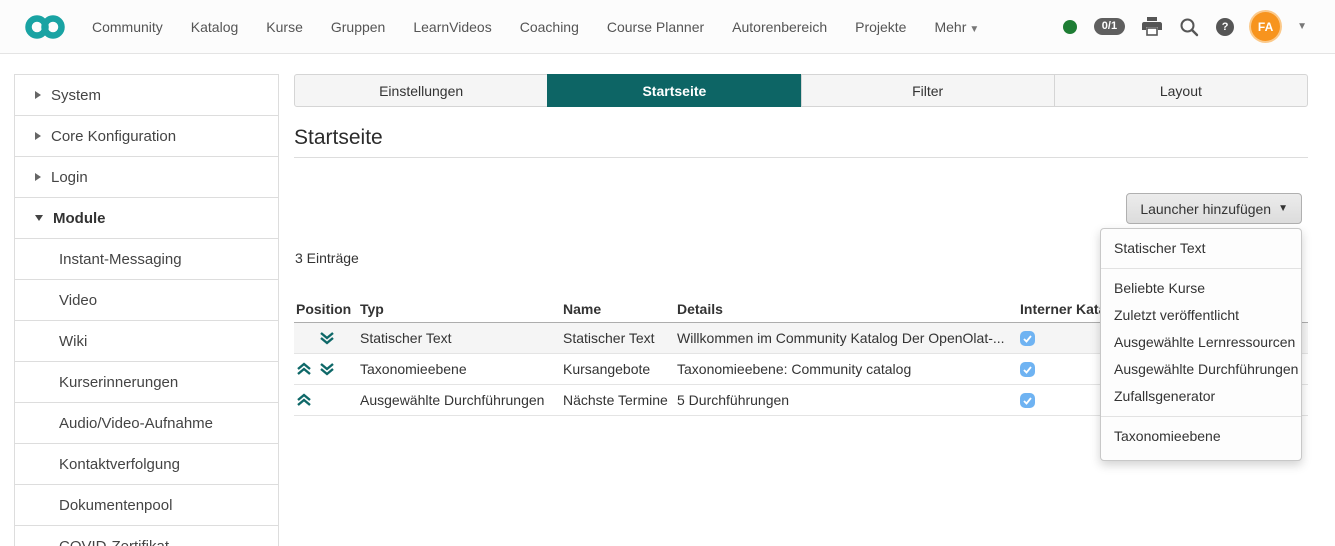 The image size is (1335, 546). Describe the element at coordinates (615, 400) in the screenshot. I see `cell-name: Nächste Termine` at that location.